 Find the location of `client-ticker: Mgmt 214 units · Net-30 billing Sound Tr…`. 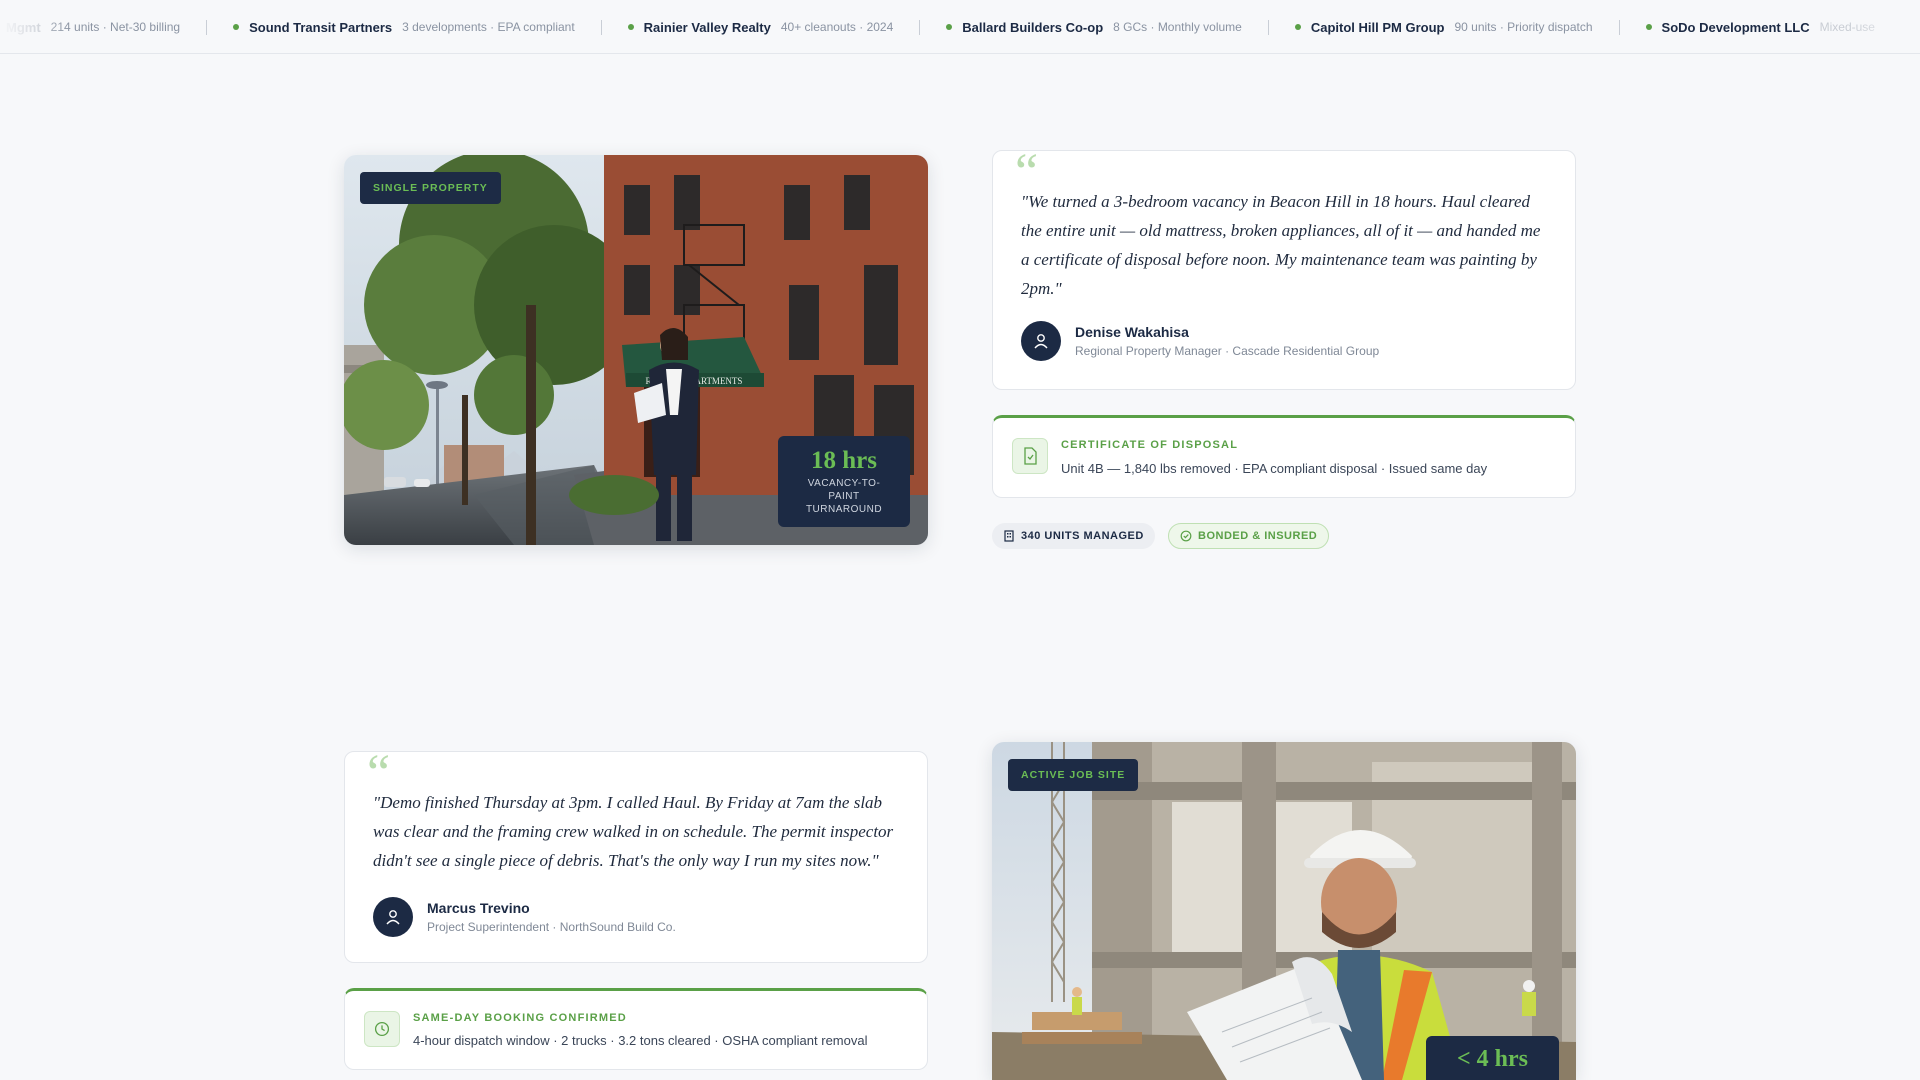

client-ticker: Mgmt 214 units · Net-30 billing Sound Tr… is located at coordinates (960, 27).